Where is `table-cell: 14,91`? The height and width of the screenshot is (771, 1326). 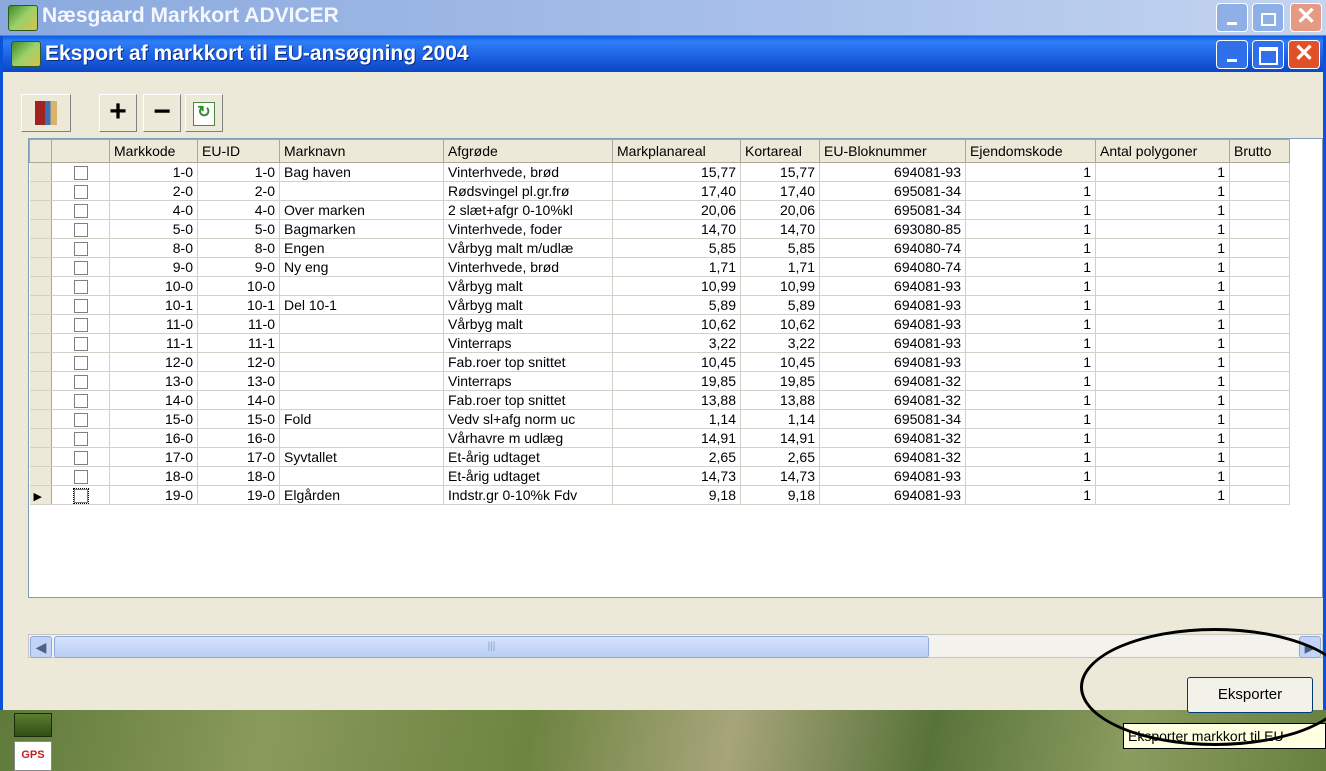 table-cell: 14,91 is located at coordinates (780, 438).